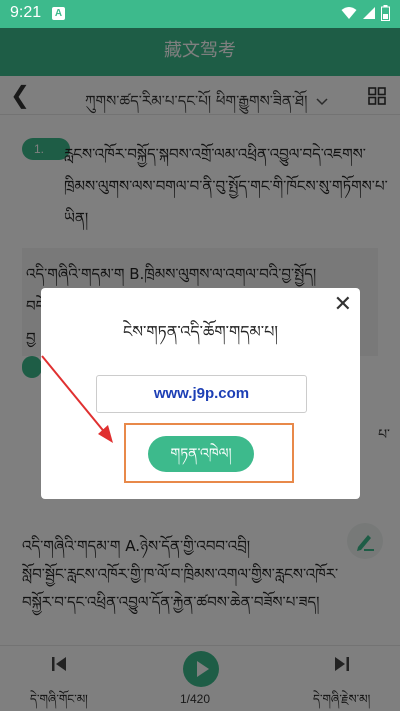 The image size is (400, 720). I want to click on close-icon: ✕, so click(343, 305).